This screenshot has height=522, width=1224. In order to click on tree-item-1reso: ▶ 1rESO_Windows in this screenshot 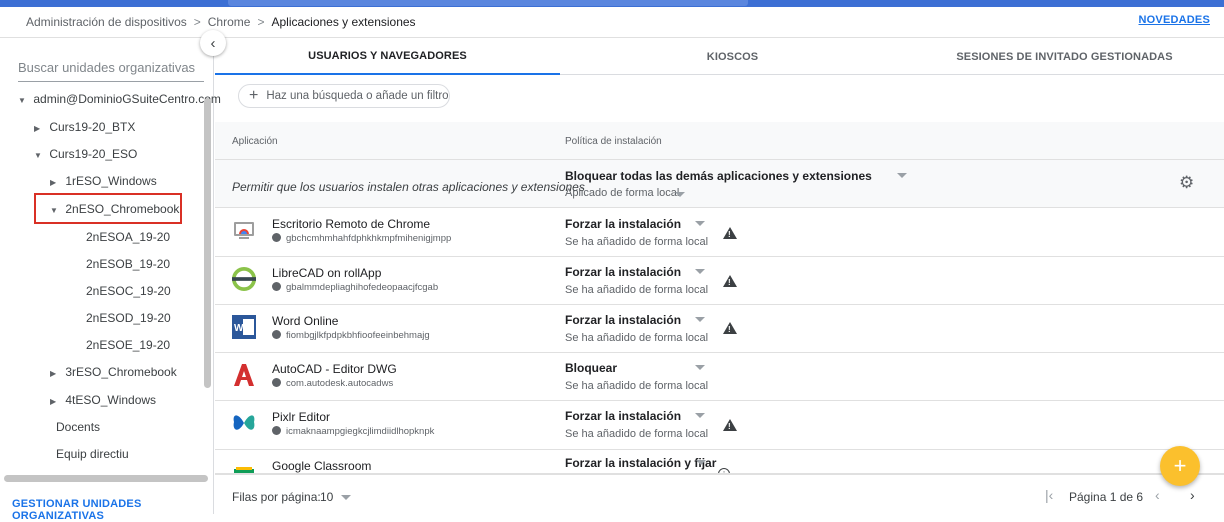, I will do `click(103, 181)`.